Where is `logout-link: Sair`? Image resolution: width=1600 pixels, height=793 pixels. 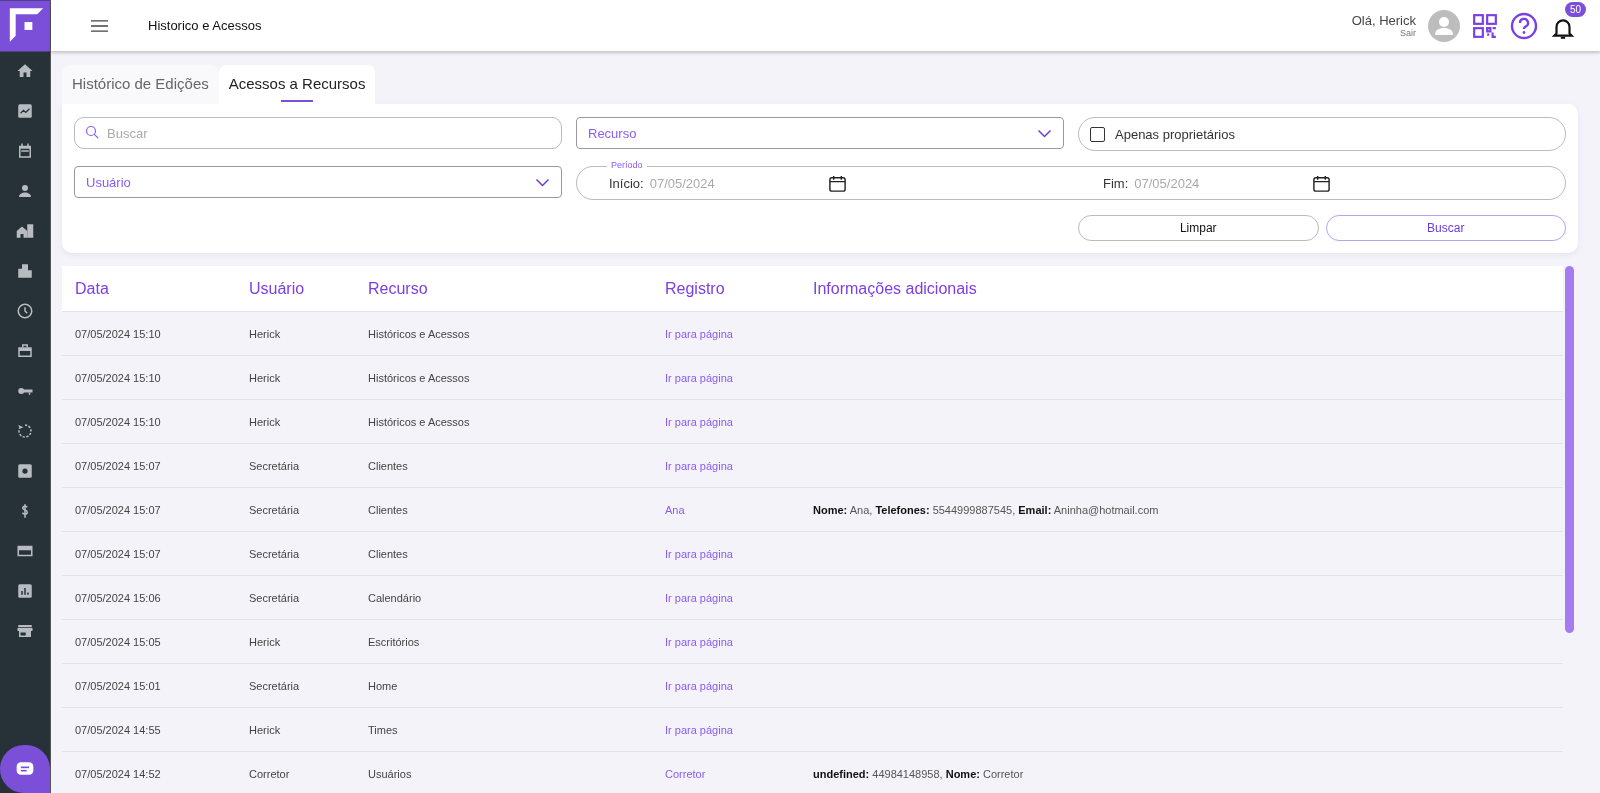 logout-link: Sair is located at coordinates (1408, 33).